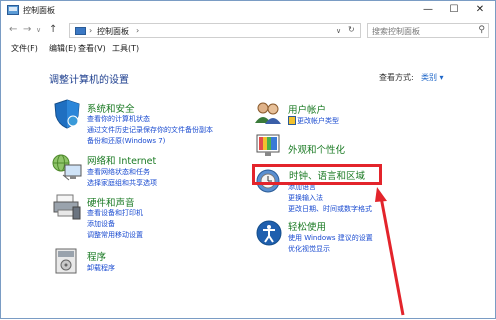 This screenshot has height=320, width=496. What do you see at coordinates (390, 251) in the screenshot?
I see `annotation-arrow` at bounding box center [390, 251].